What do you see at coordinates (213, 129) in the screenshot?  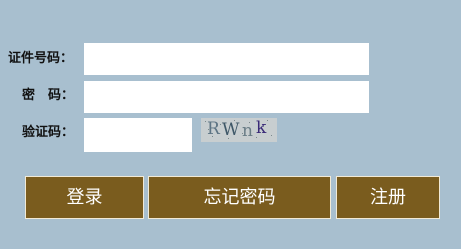 I see `captcha-char: R` at bounding box center [213, 129].